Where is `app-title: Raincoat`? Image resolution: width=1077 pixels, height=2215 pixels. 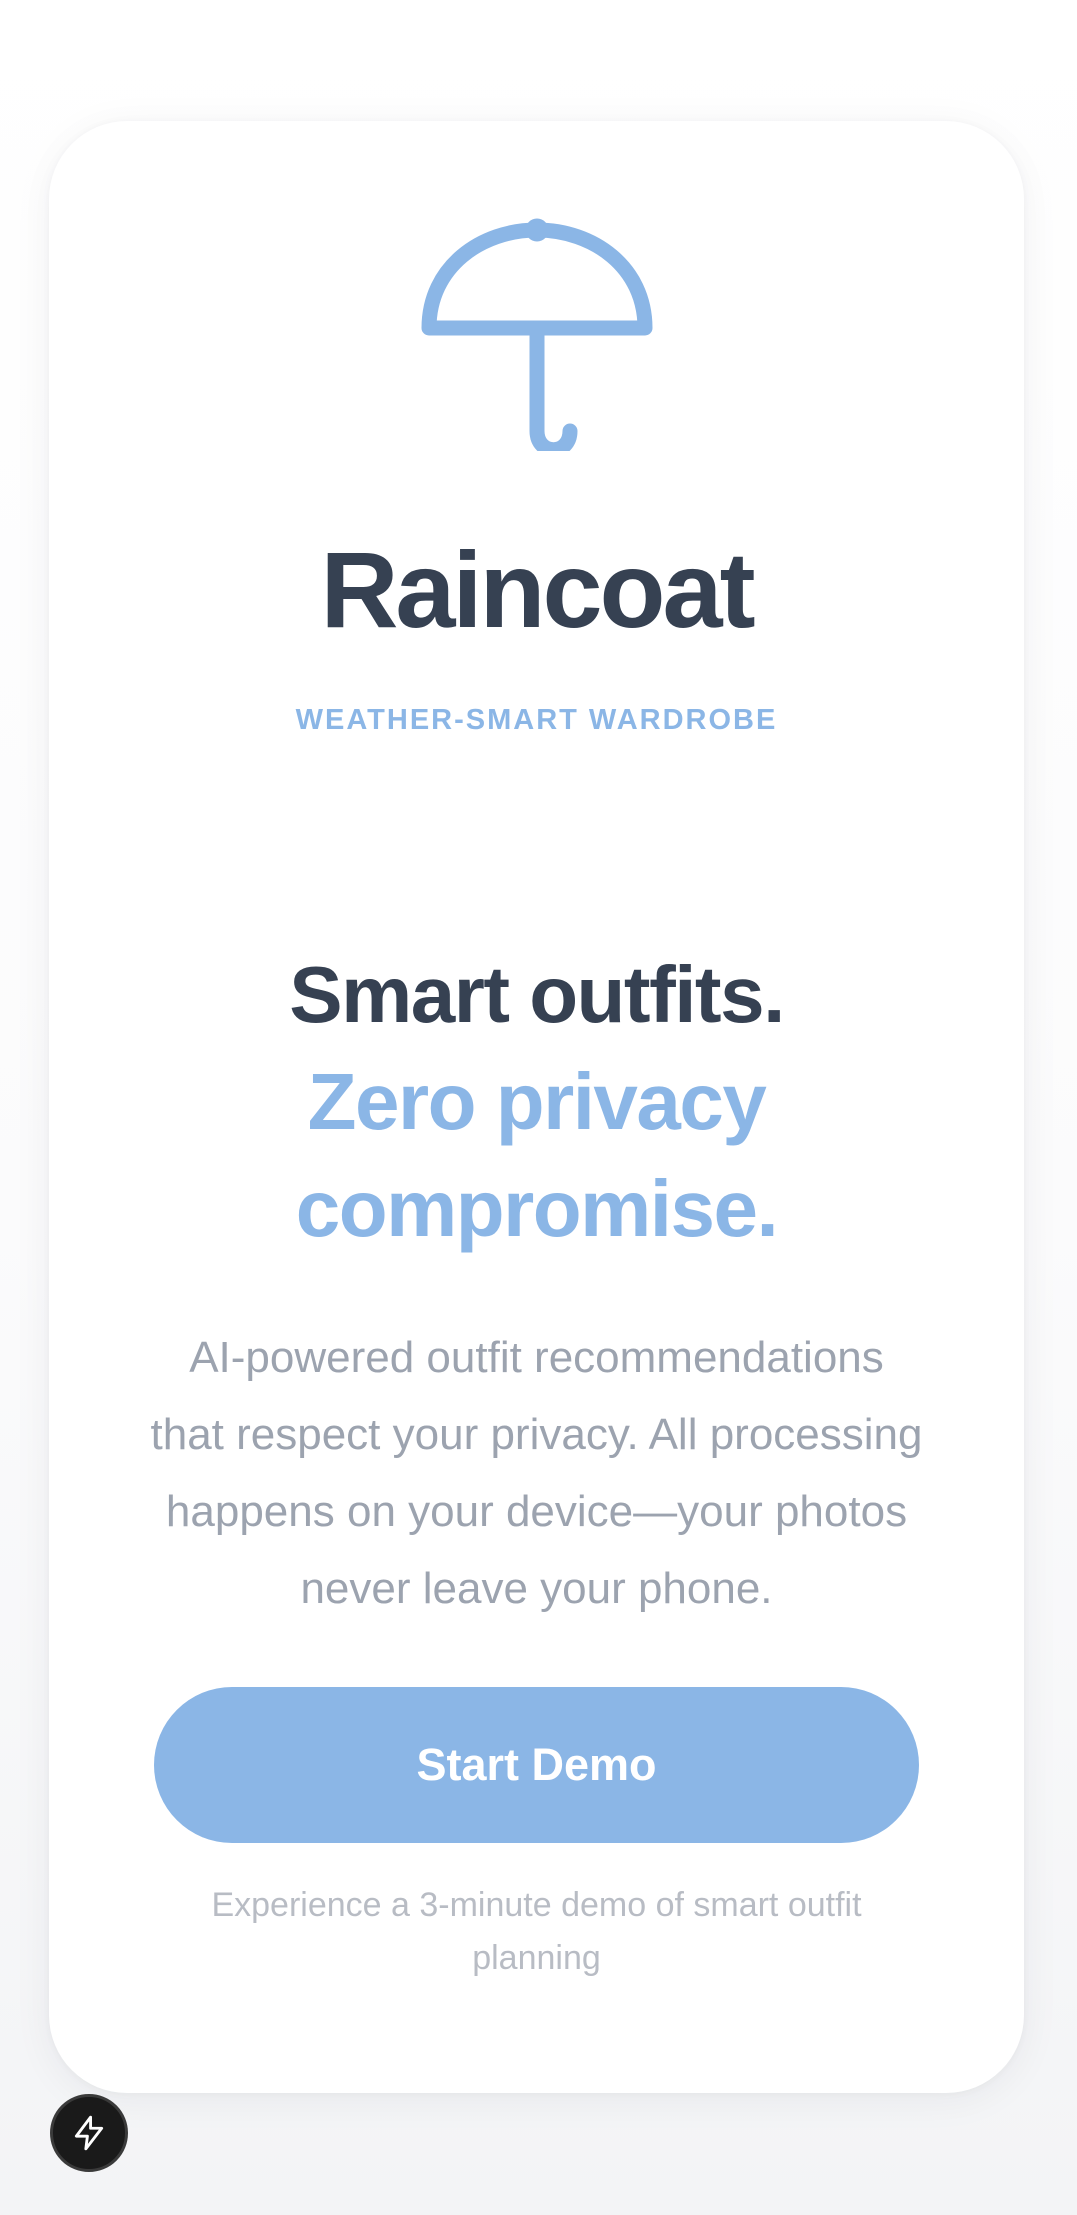
app-title: Raincoat is located at coordinates (537, 589).